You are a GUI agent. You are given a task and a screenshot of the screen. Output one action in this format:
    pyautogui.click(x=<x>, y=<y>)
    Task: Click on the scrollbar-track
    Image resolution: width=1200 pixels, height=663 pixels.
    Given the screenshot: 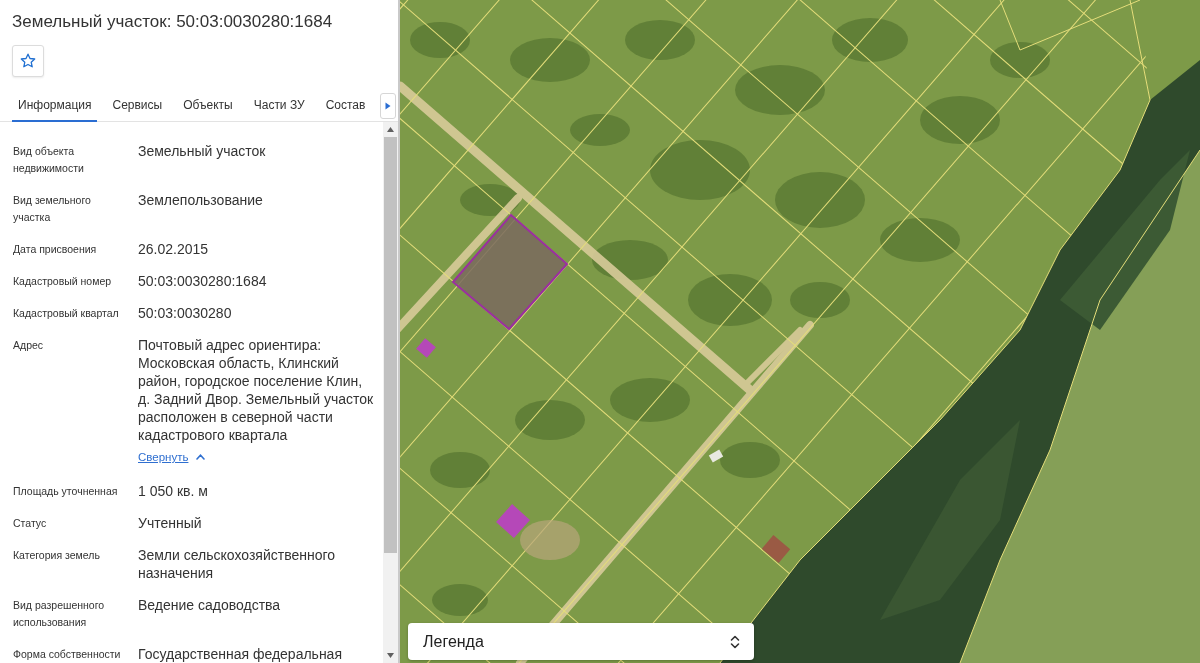 What is the action you would take?
    pyautogui.click(x=390, y=392)
    